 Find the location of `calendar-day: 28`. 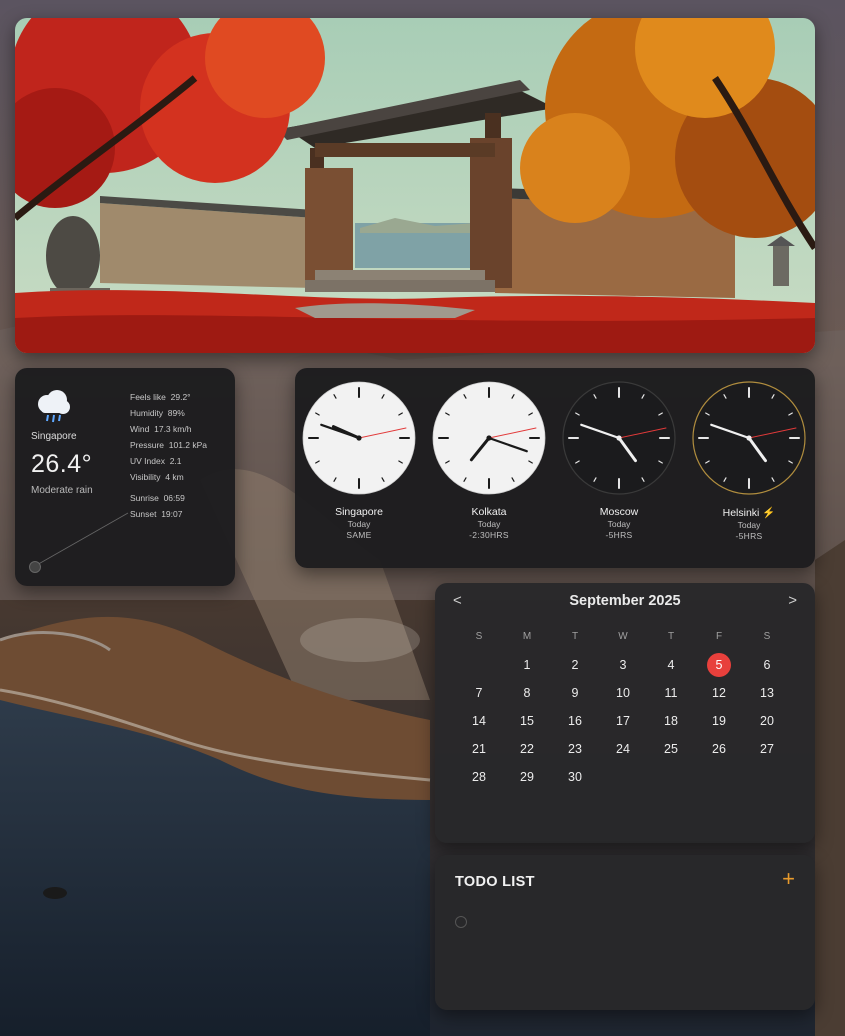

calendar-day: 28 is located at coordinates (479, 777).